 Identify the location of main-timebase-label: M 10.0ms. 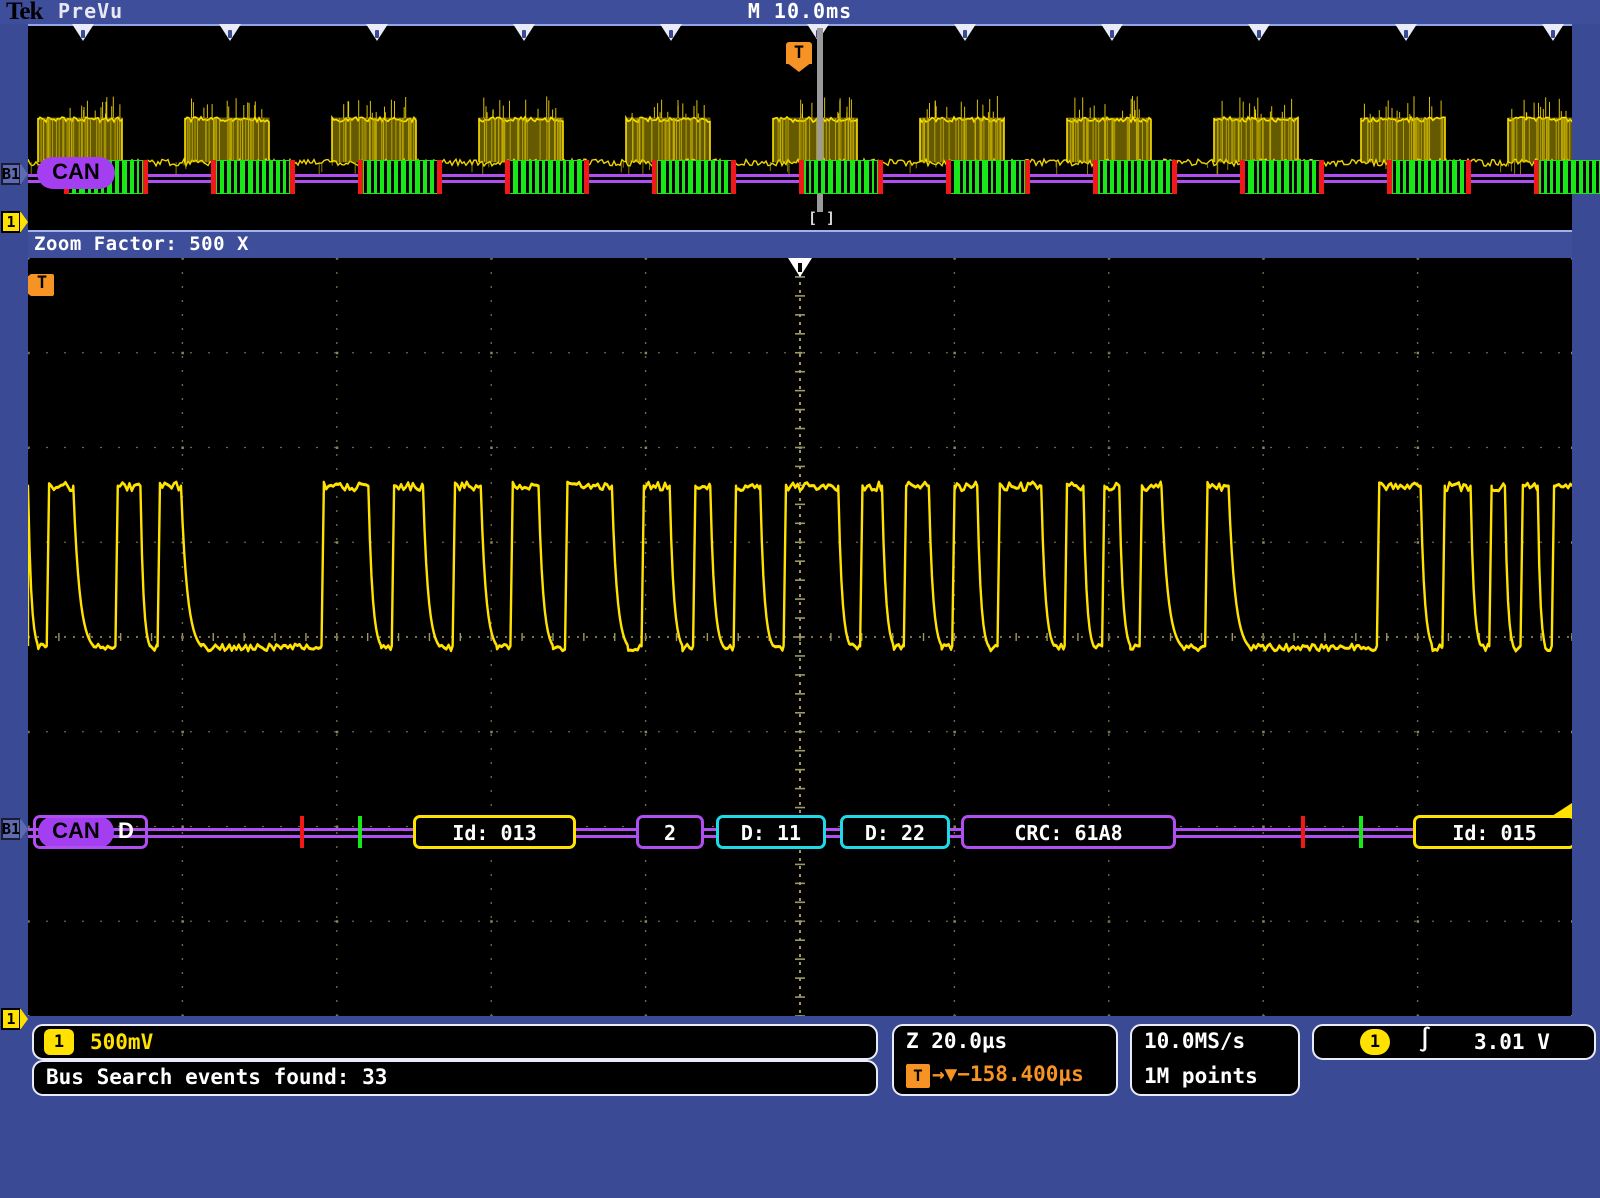
(800, 11).